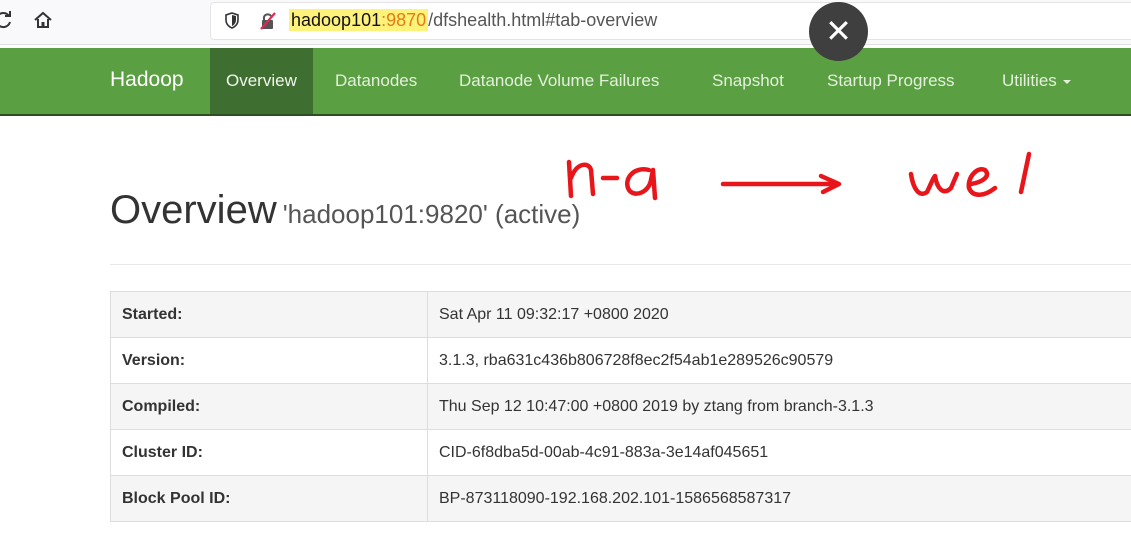 The height and width of the screenshot is (543, 1131). What do you see at coordinates (8, 20) in the screenshot?
I see `reload-icon` at bounding box center [8, 20].